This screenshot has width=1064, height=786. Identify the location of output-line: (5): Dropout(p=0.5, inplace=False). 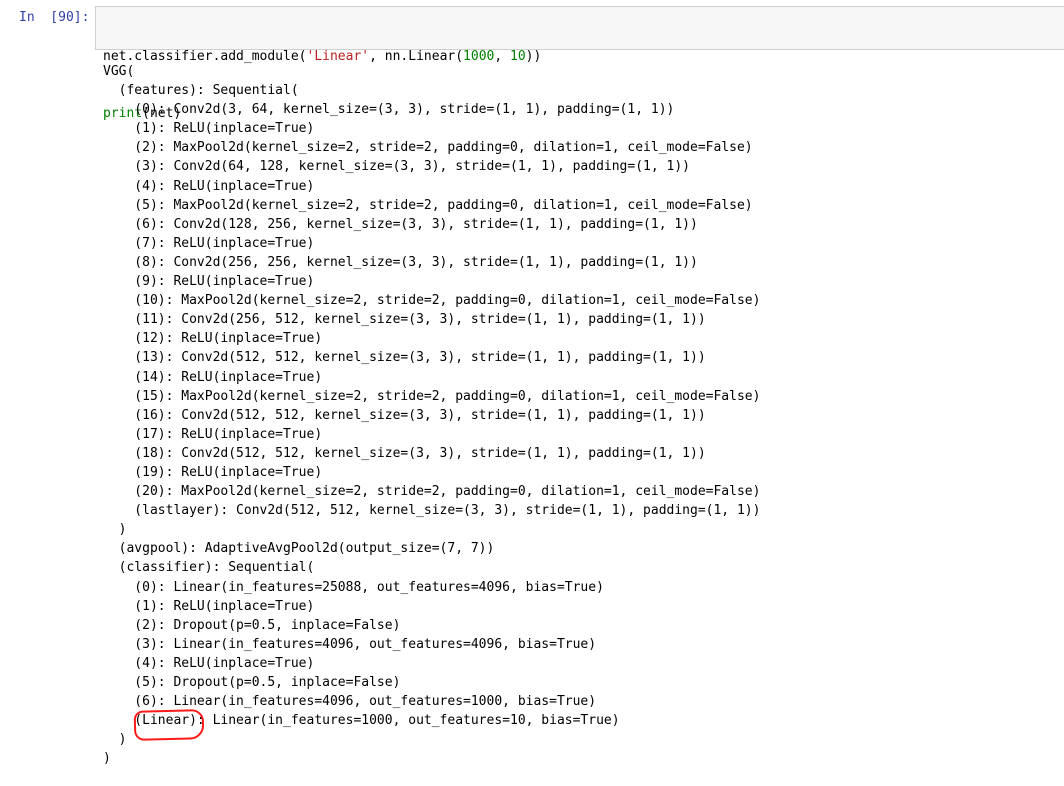
(252, 682).